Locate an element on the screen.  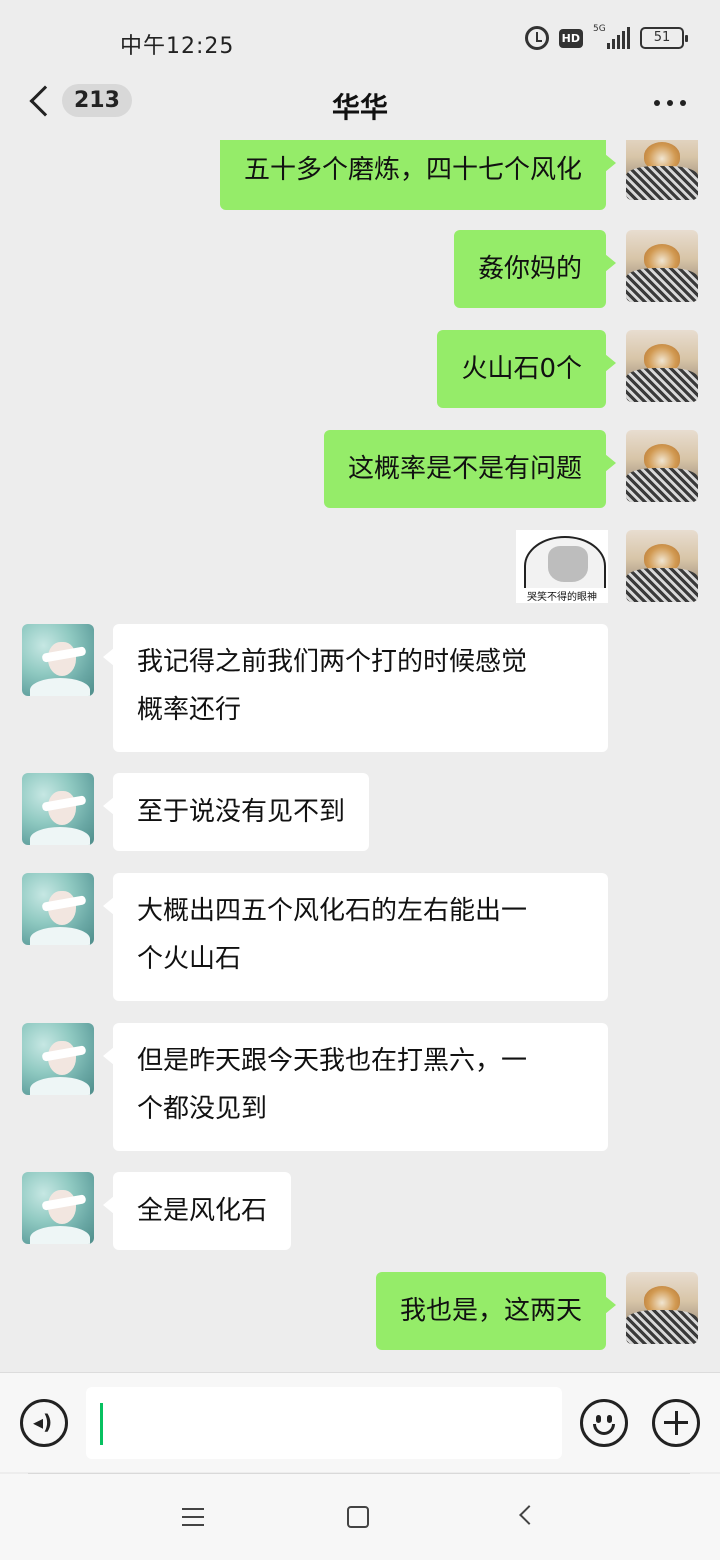
status-bar: 中午12:25 HD 5G 51 is located at coordinates (360, 40).